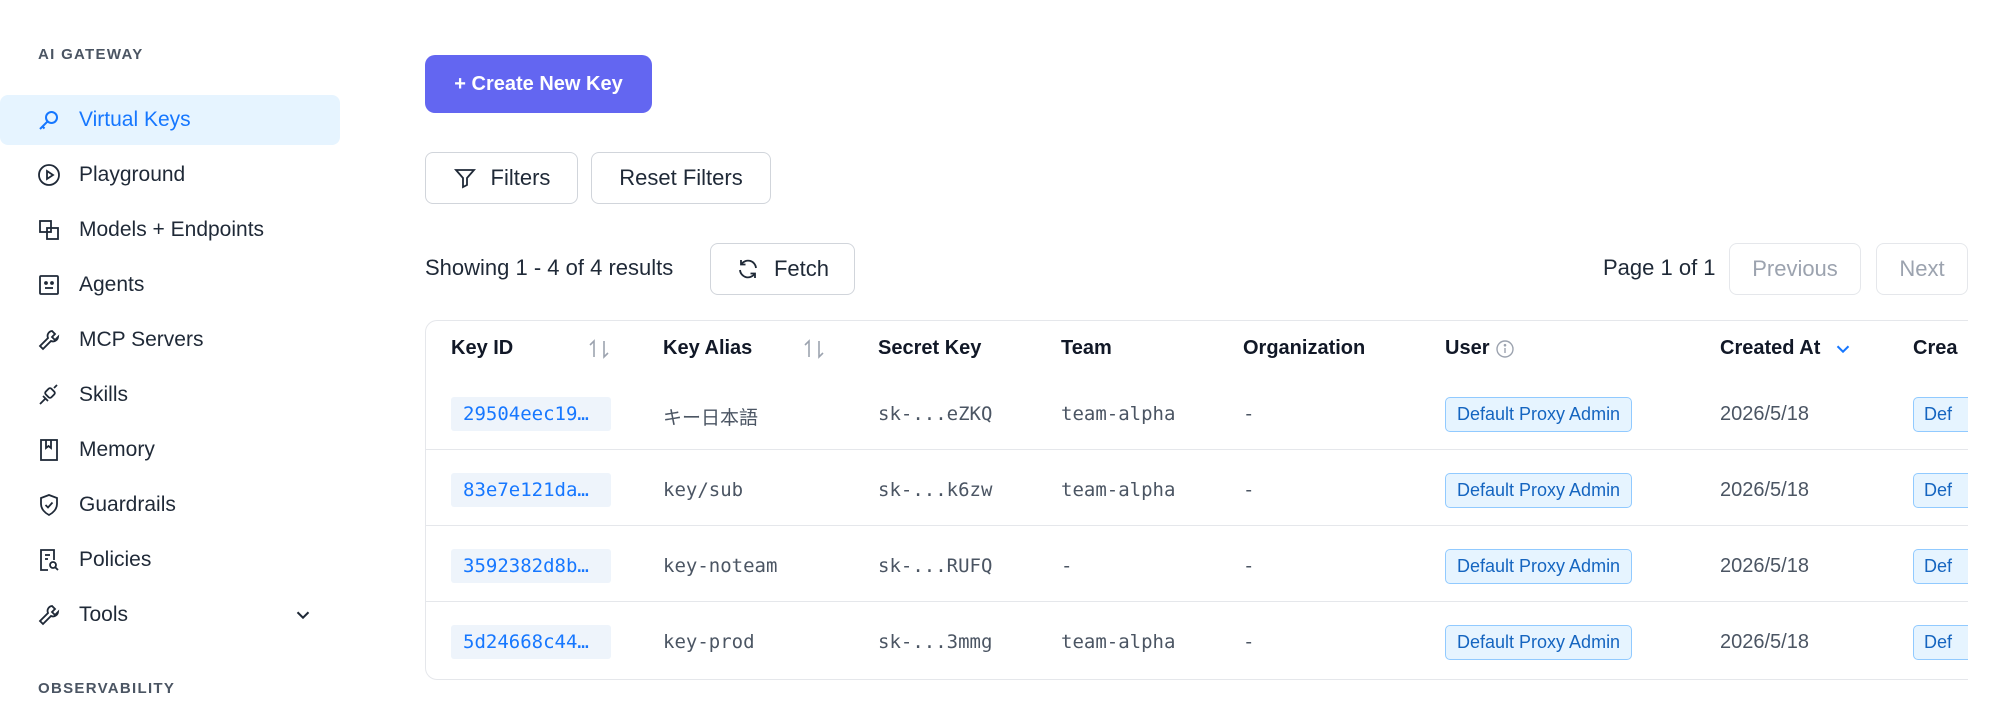 Image resolution: width=2000 pixels, height=716 pixels. What do you see at coordinates (49, 395) in the screenshot?
I see `api-icon` at bounding box center [49, 395].